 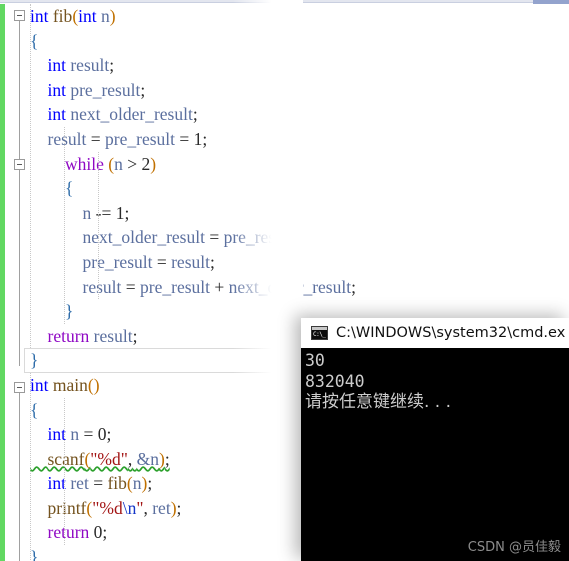 What do you see at coordinates (81, 65) in the screenshot?
I see `code-line-text: int result;` at bounding box center [81, 65].